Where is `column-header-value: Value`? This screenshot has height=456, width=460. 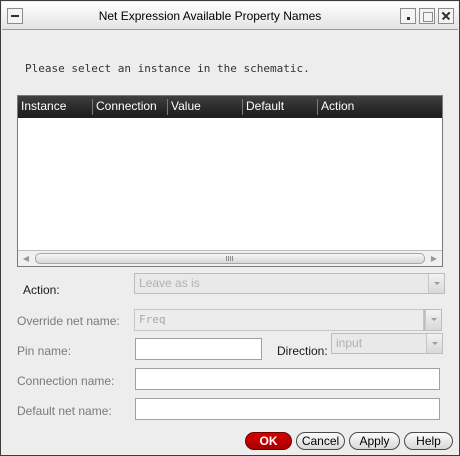 column-header-value: Value is located at coordinates (205, 107).